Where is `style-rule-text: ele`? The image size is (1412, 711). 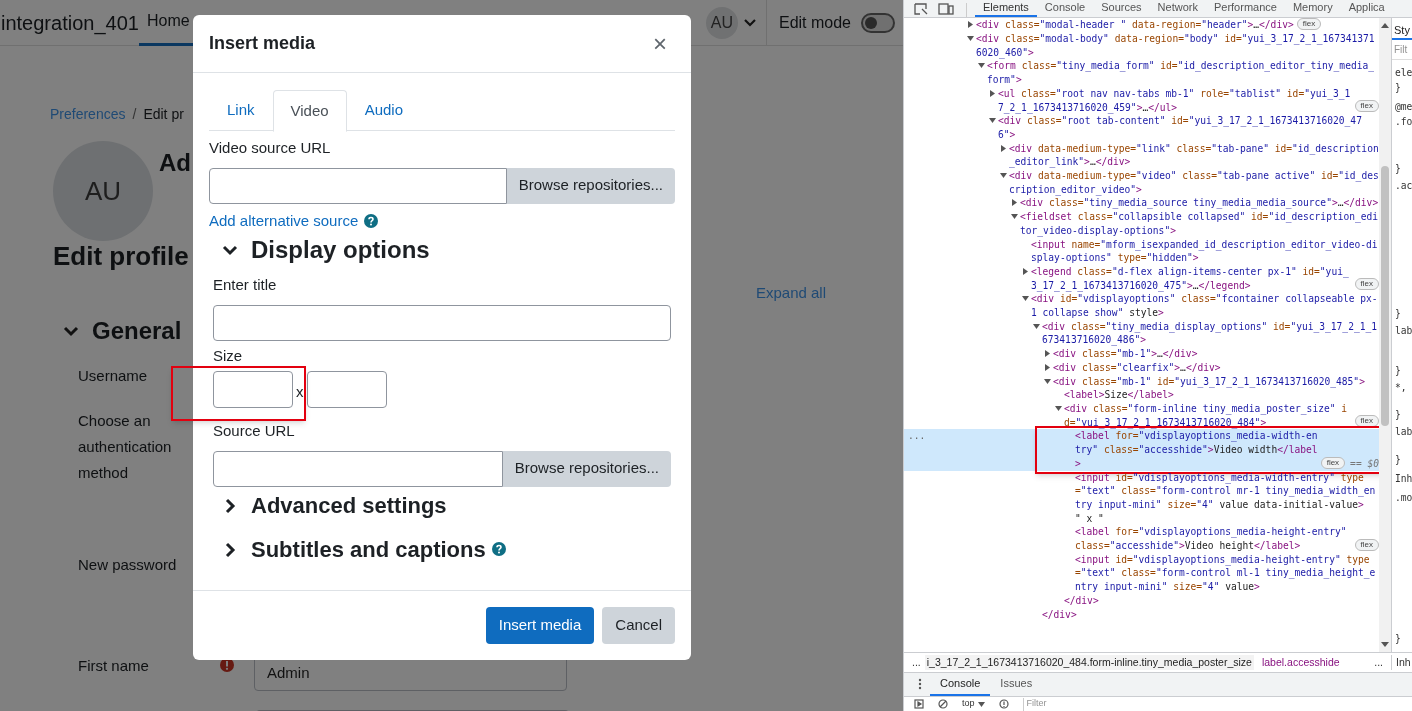 style-rule-text: ele is located at coordinates (1403, 72).